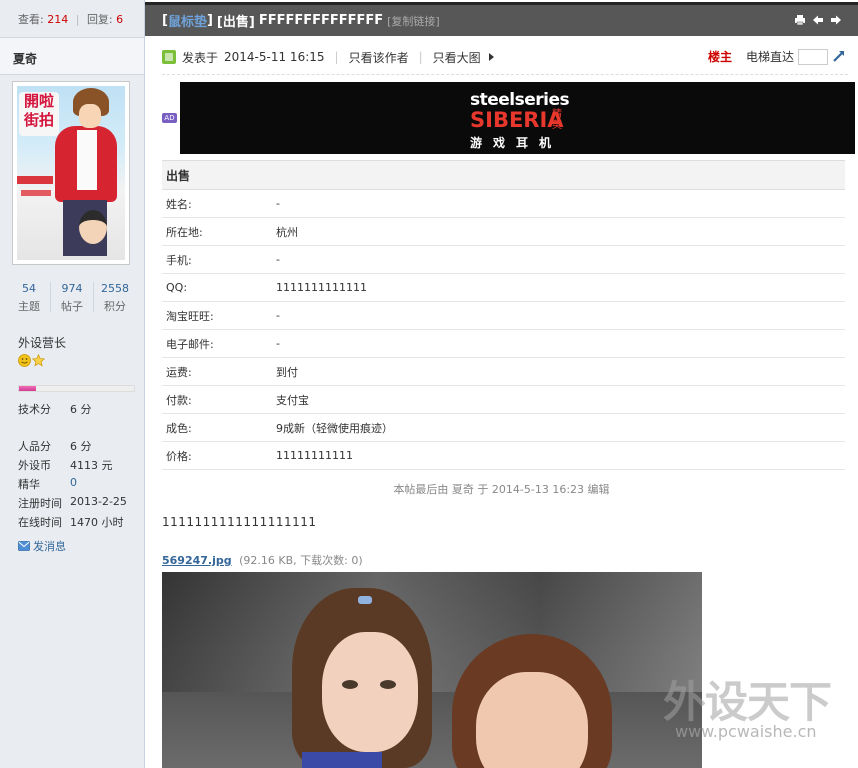  Describe the element at coordinates (28, 388) in the screenshot. I see `rank-progress-fill` at that location.